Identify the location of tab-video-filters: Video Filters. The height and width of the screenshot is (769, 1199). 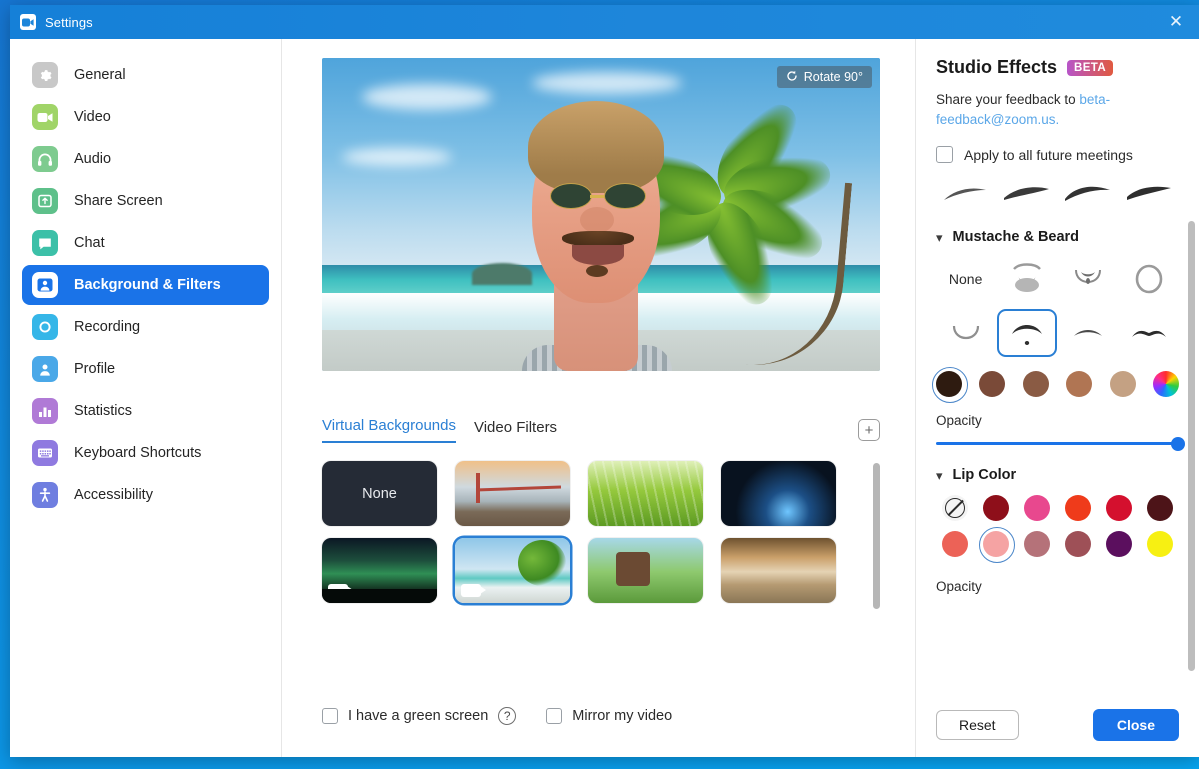
(515, 431).